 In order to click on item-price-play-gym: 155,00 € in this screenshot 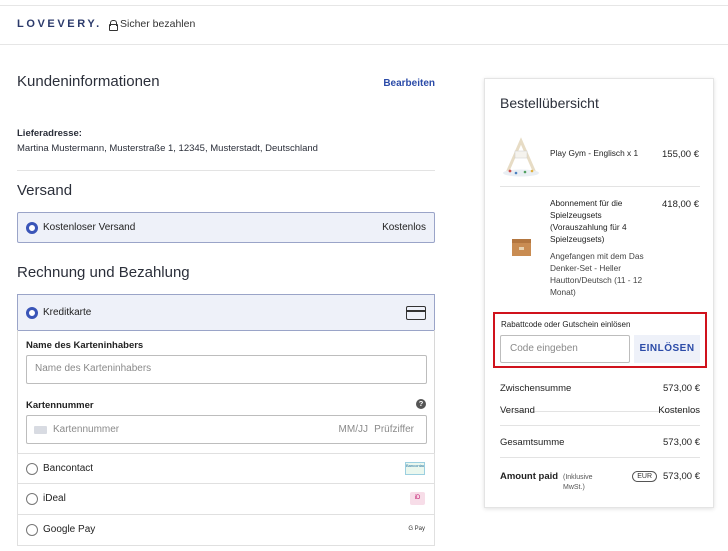, I will do `click(680, 154)`.